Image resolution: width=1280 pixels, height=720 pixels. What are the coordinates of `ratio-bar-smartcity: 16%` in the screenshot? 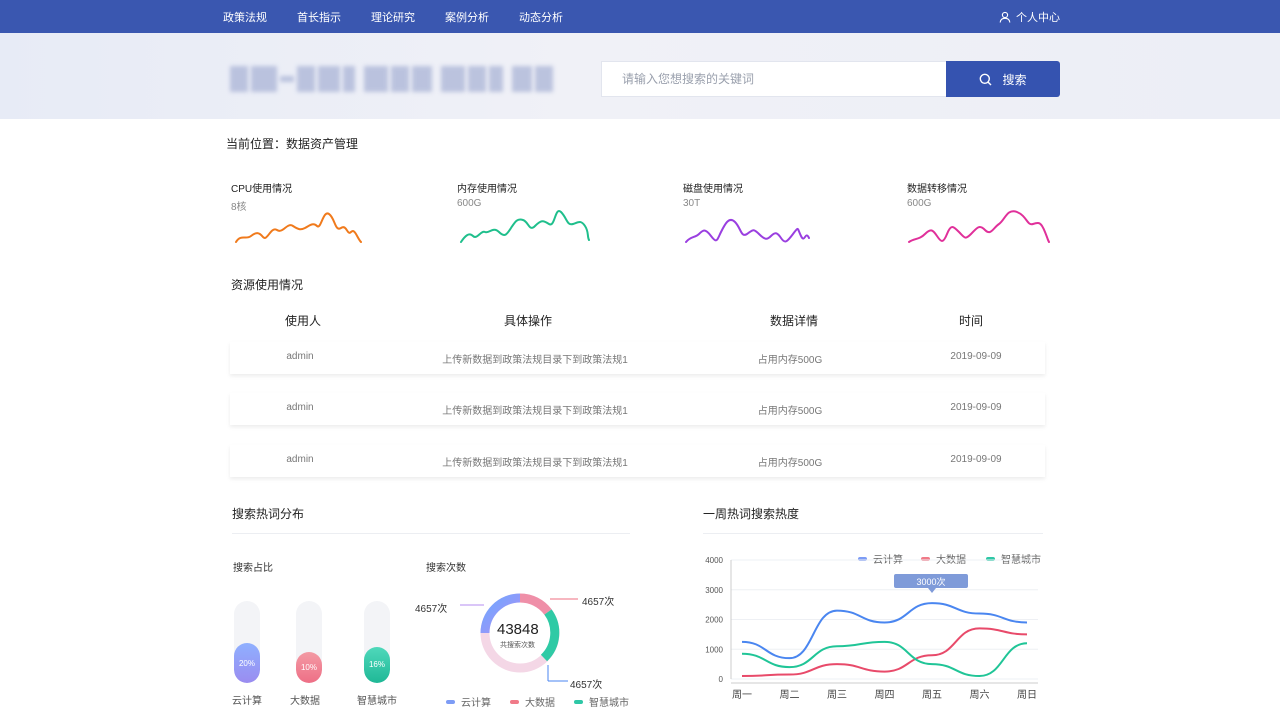 It's located at (377, 642).